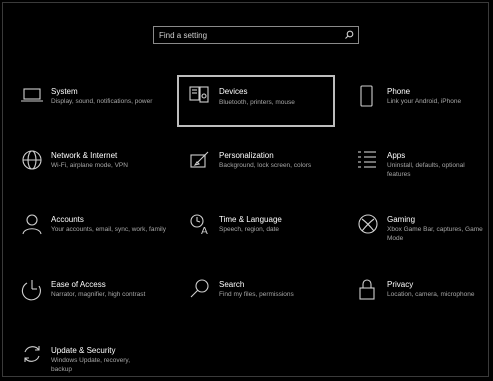 The image size is (493, 381). I want to click on tile-title: Search, so click(232, 284).